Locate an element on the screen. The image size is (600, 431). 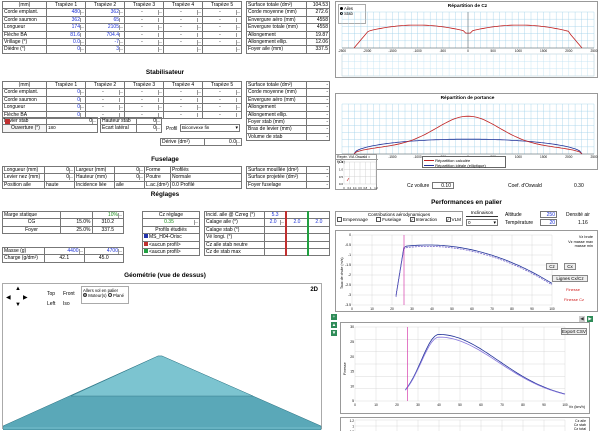
wing-cell: 3 is located at coordinates (105, 49).